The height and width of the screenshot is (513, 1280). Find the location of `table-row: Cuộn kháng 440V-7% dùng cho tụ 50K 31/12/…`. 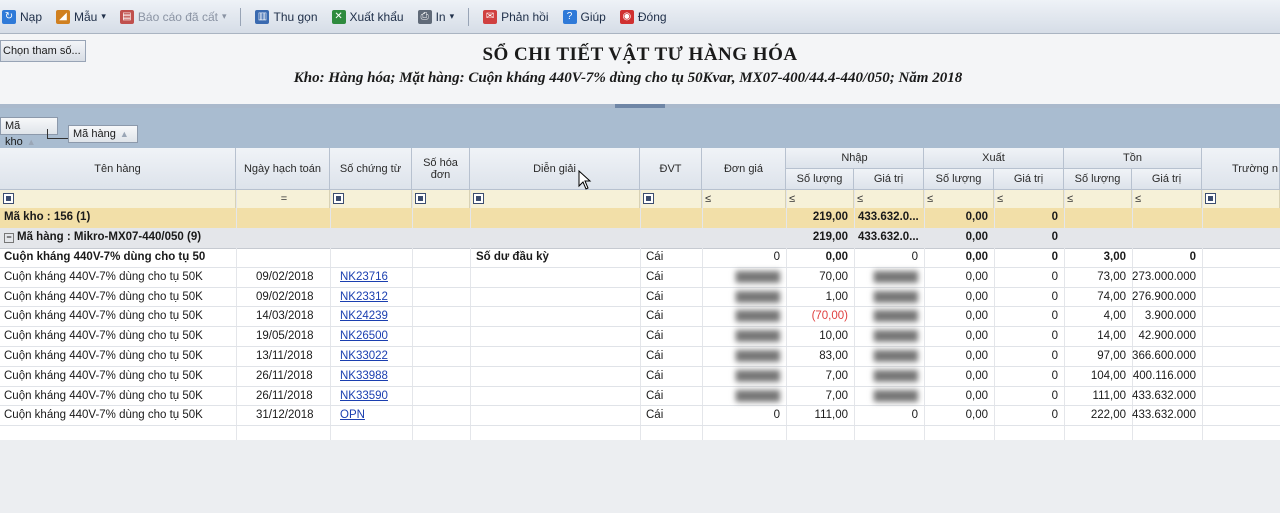

table-row: Cuộn kháng 440V-7% dùng cho tụ 50K 31/12/… is located at coordinates (640, 416).